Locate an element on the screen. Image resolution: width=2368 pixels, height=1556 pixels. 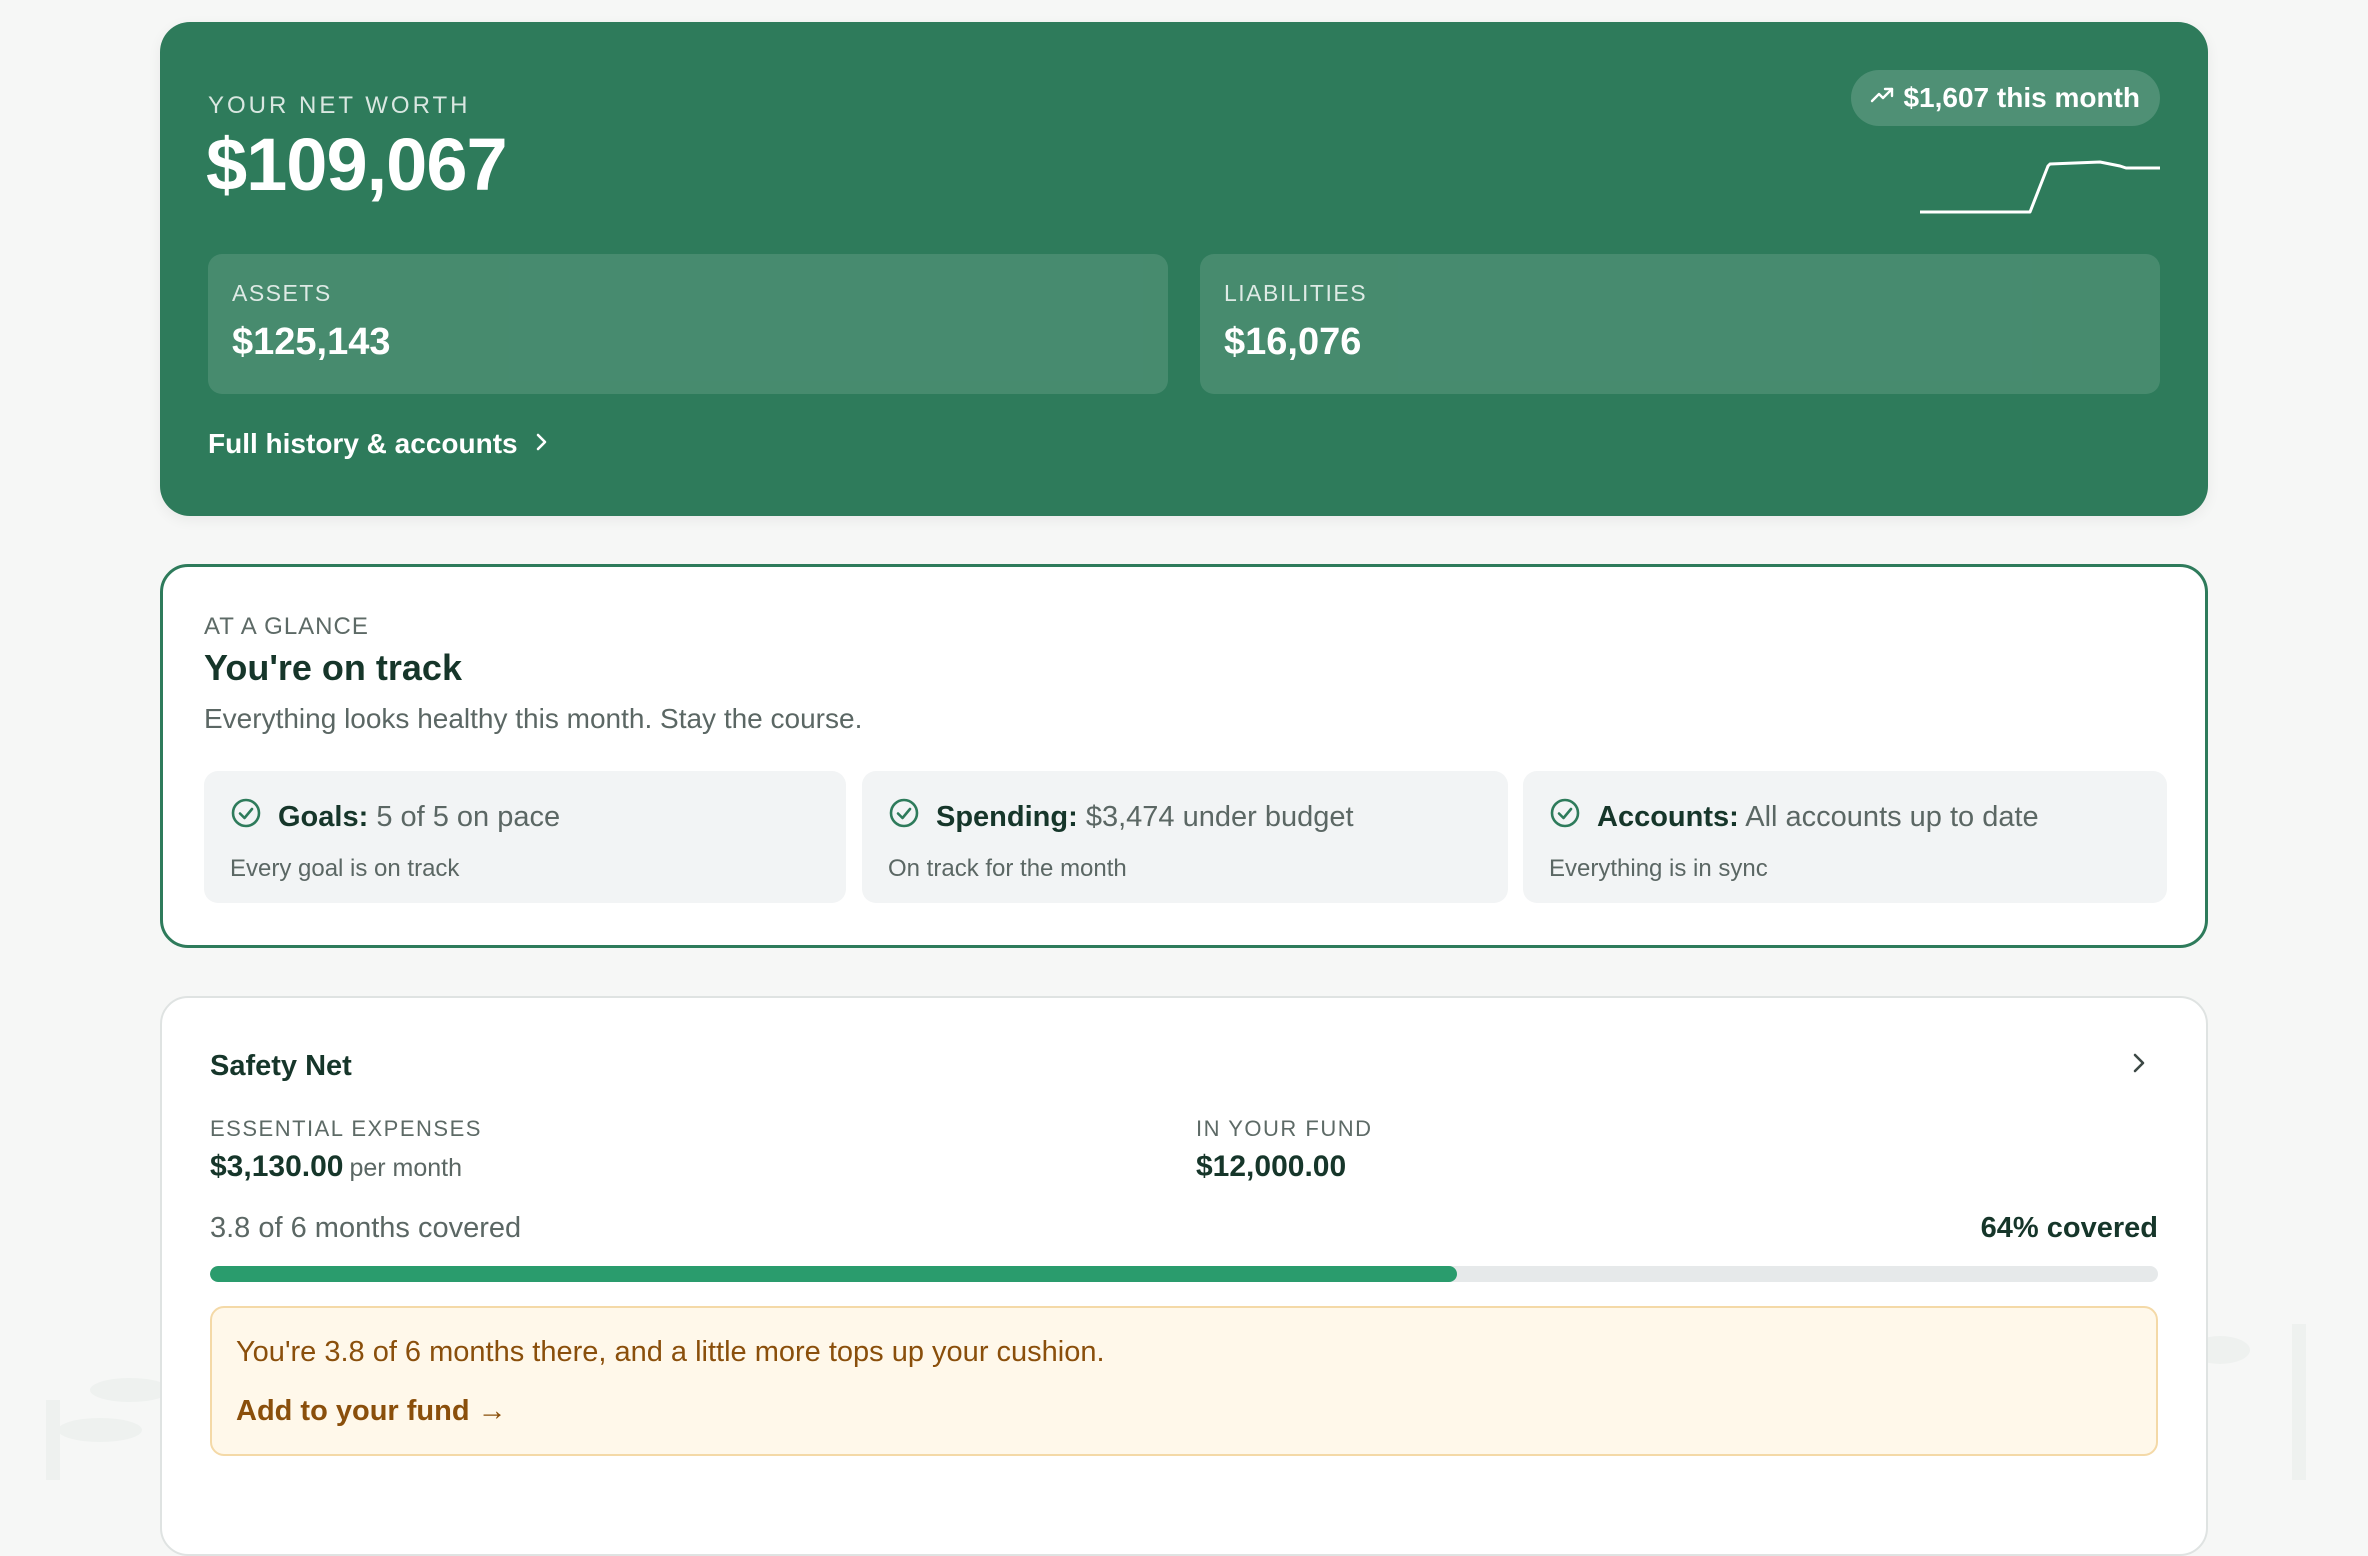
liabilities-panel: LIABILITIES $16,076 is located at coordinates (1680, 324).